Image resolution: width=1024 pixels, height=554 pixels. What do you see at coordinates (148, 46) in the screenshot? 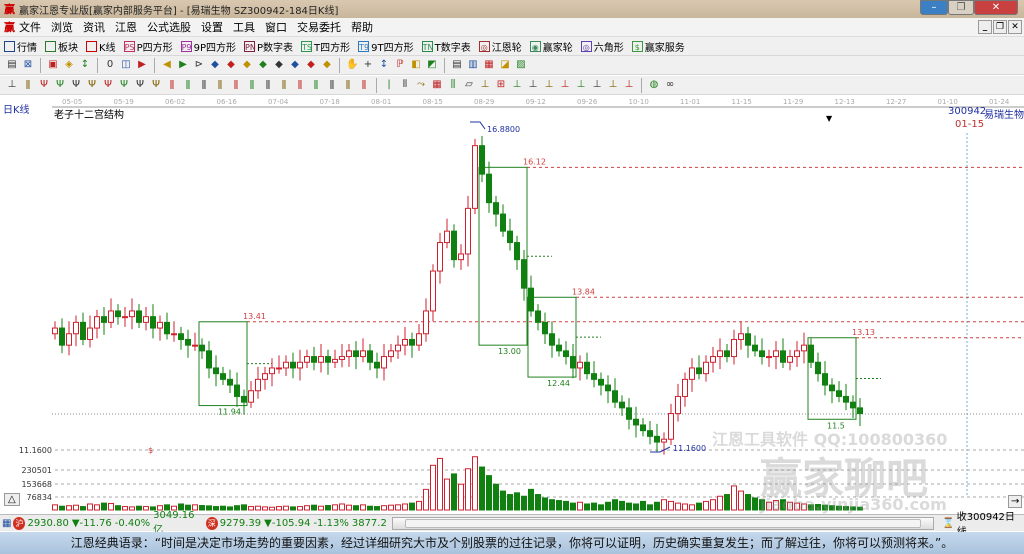
I see `toolbar-button-3: PS P四方形` at bounding box center [148, 46].